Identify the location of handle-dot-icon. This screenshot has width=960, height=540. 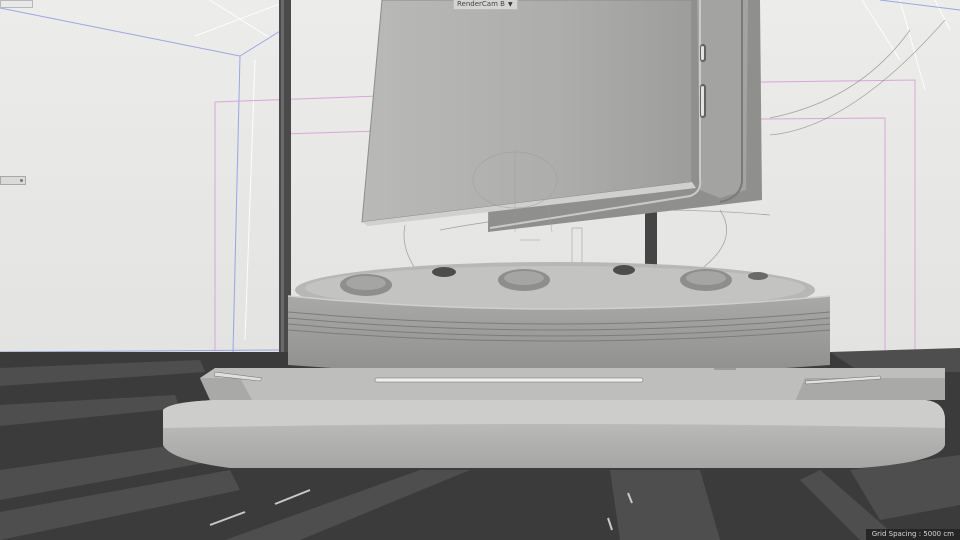
(21, 180).